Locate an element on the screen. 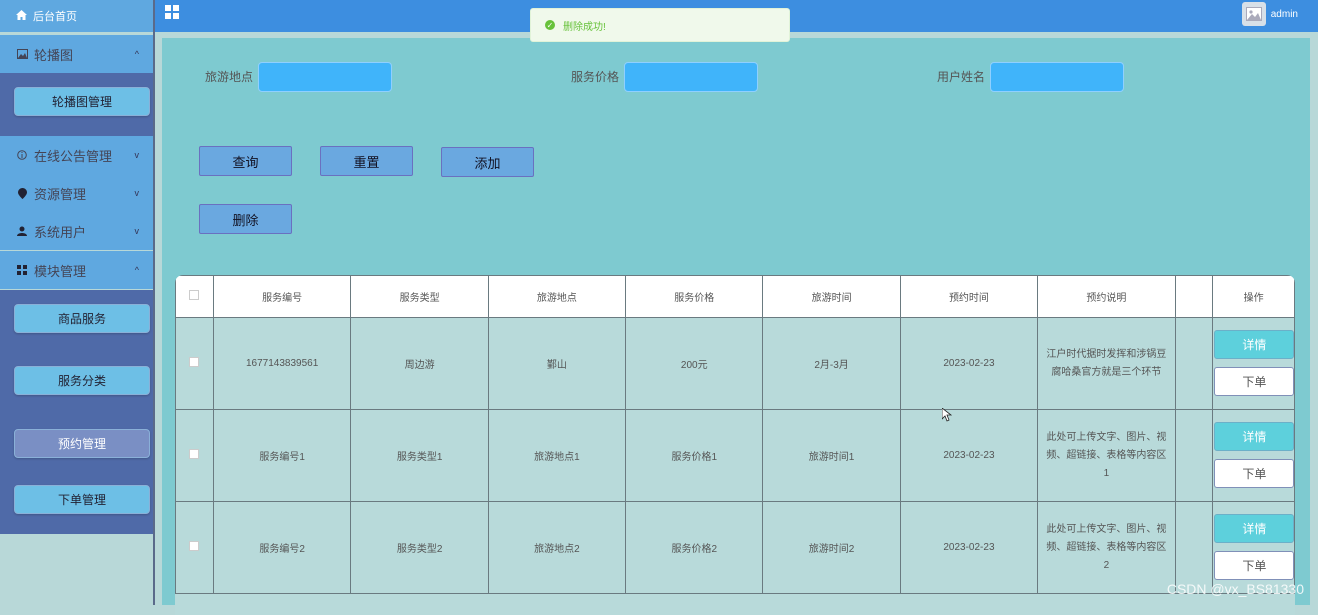 This screenshot has height=615, width=1318. sidebar-menu-modules: 模块管理 ^ is located at coordinates (76, 270).